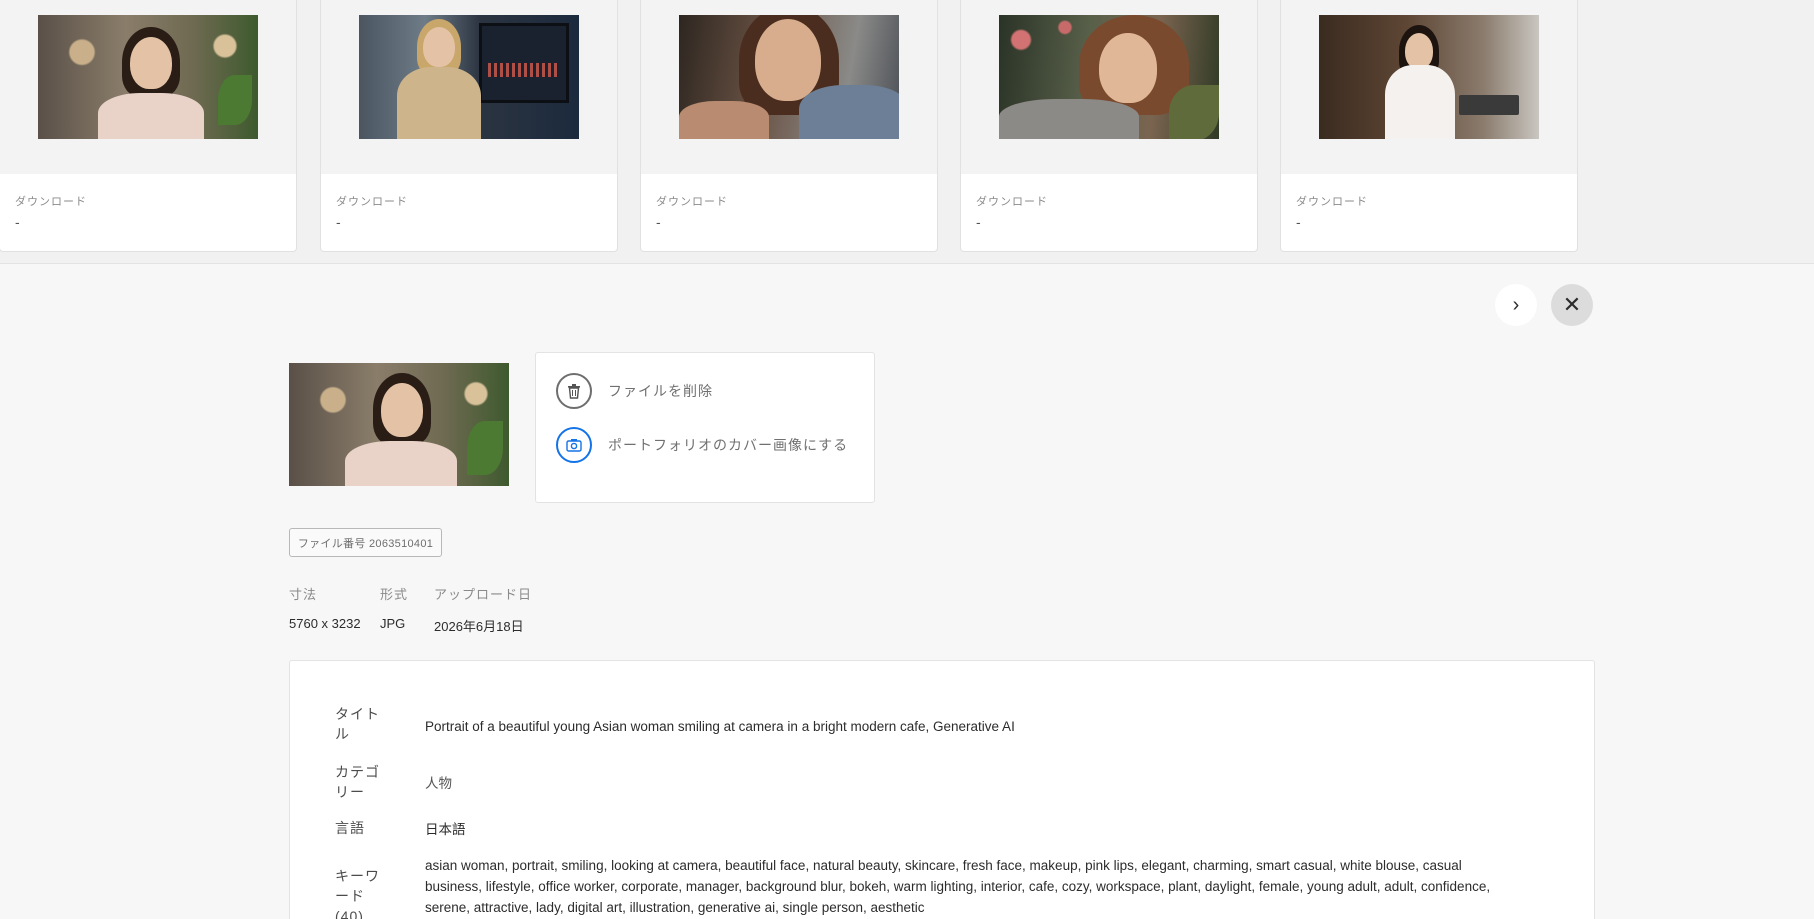  I want to click on close-button: ✕, so click(1572, 305).